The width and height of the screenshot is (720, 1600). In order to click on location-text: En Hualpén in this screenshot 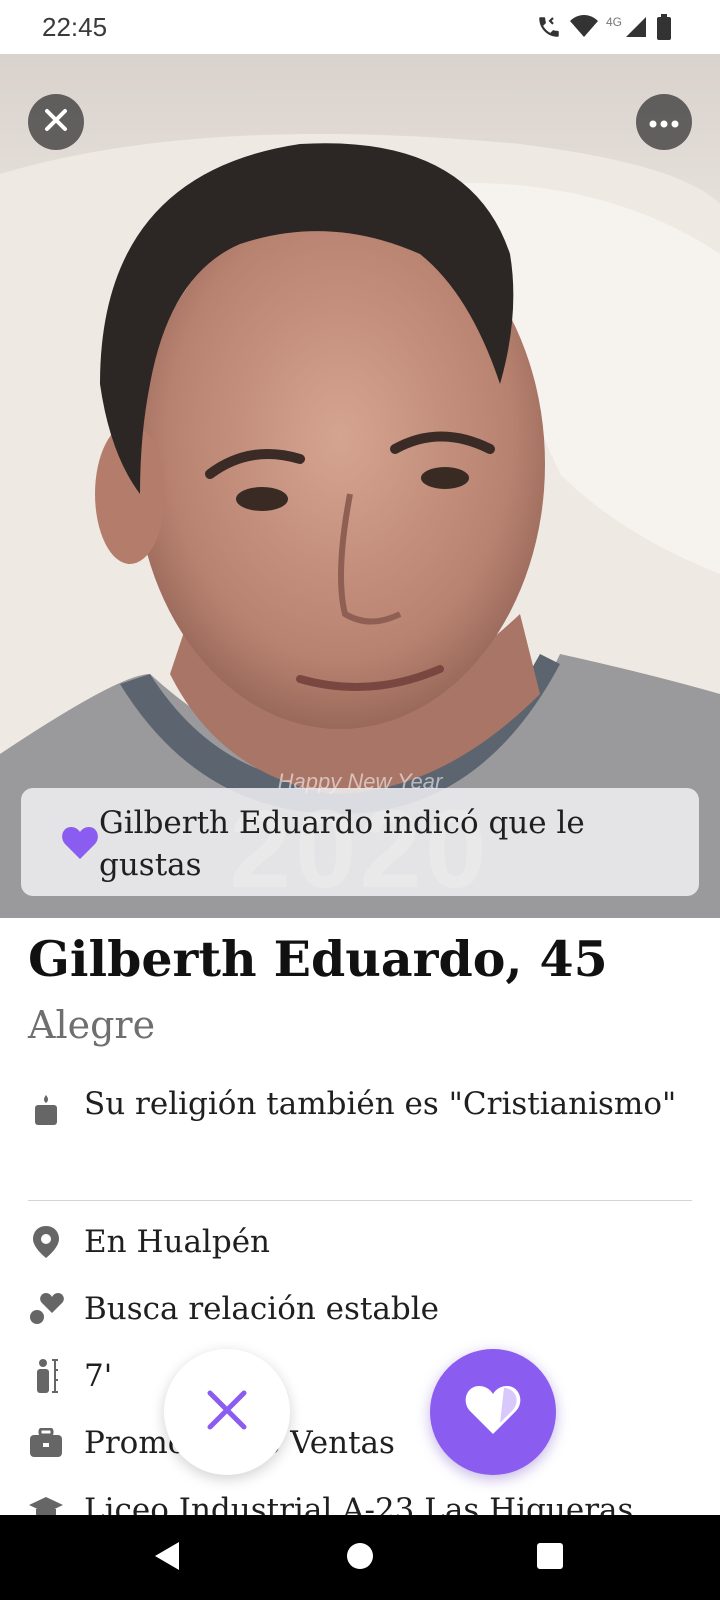, I will do `click(177, 1242)`.